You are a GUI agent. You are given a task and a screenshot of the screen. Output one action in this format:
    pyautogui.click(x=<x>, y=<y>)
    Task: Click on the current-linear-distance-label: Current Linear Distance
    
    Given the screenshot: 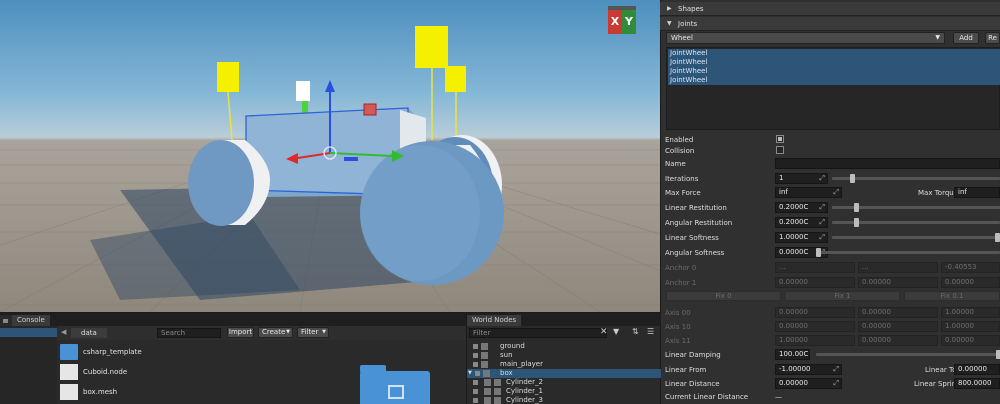 What is the action you would take?
    pyautogui.click(x=707, y=397)
    